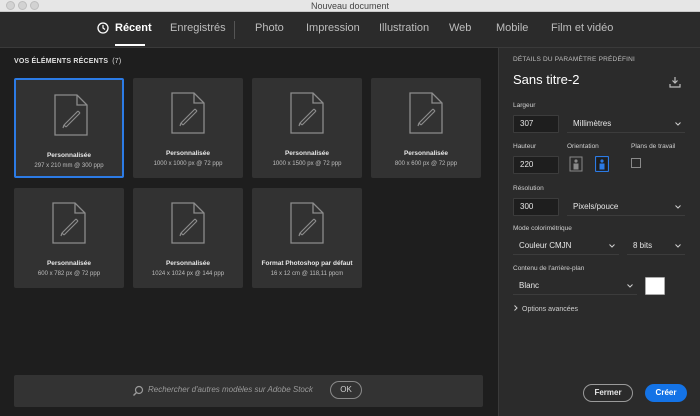 The height and width of the screenshot is (416, 700). I want to click on bit-depth-select: 8 bits, so click(656, 246).